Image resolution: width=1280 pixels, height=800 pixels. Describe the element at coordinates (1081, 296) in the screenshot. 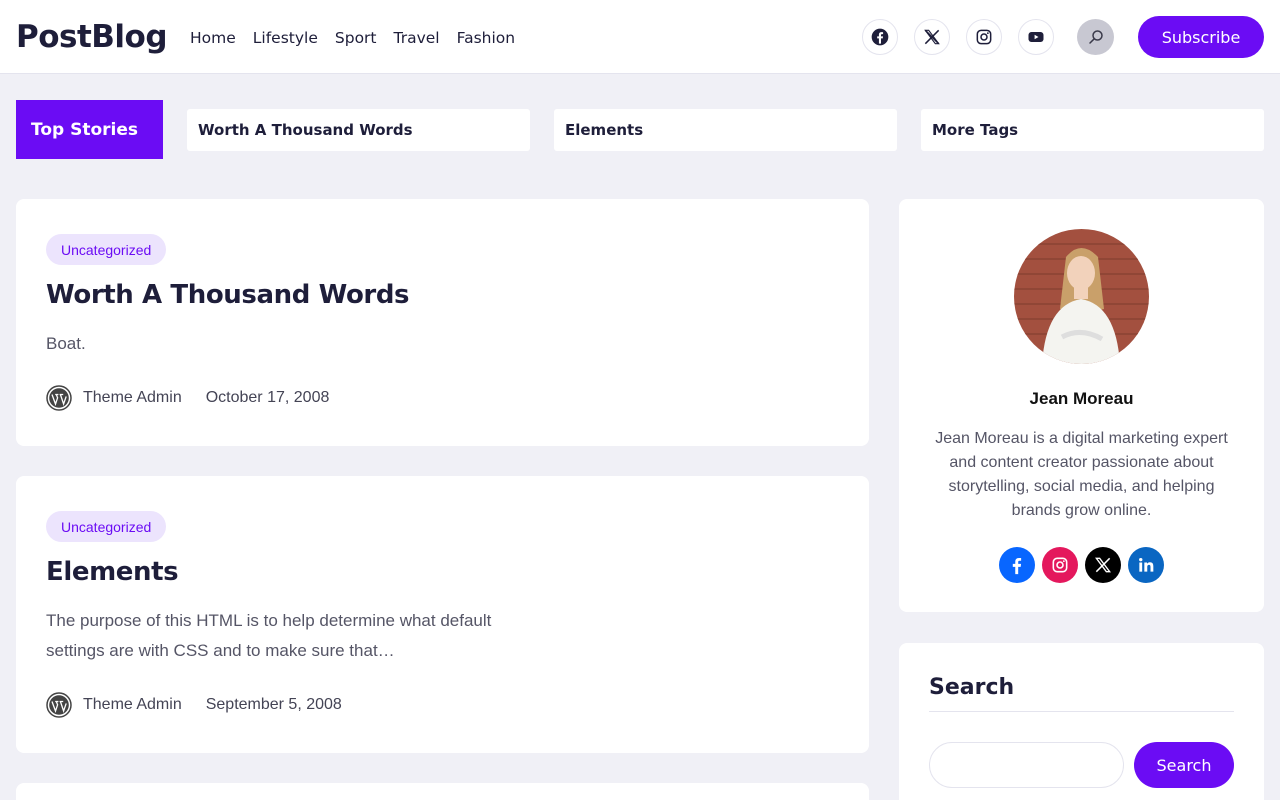

I see `avatar` at that location.